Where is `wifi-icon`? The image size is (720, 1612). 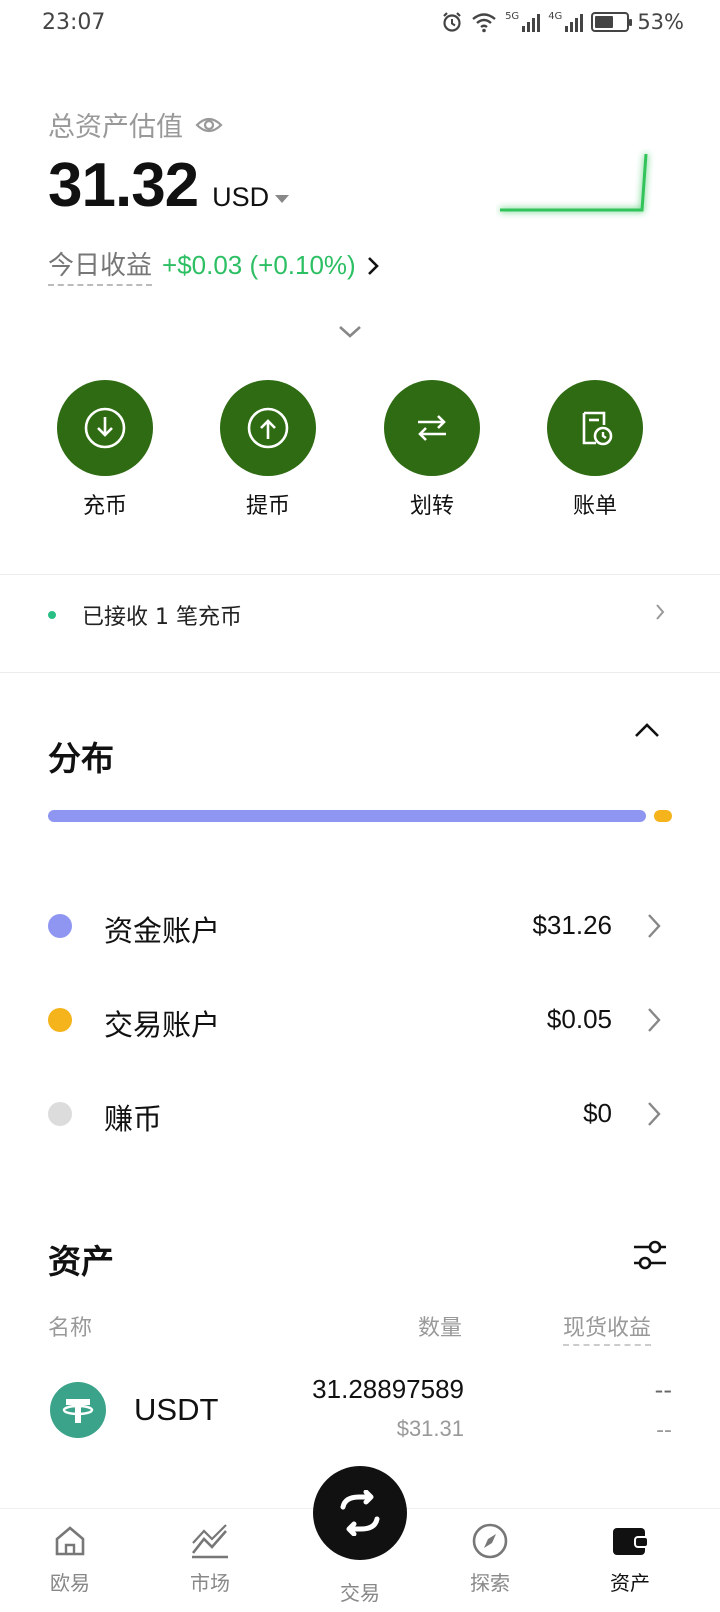
wifi-icon is located at coordinates (484, 23).